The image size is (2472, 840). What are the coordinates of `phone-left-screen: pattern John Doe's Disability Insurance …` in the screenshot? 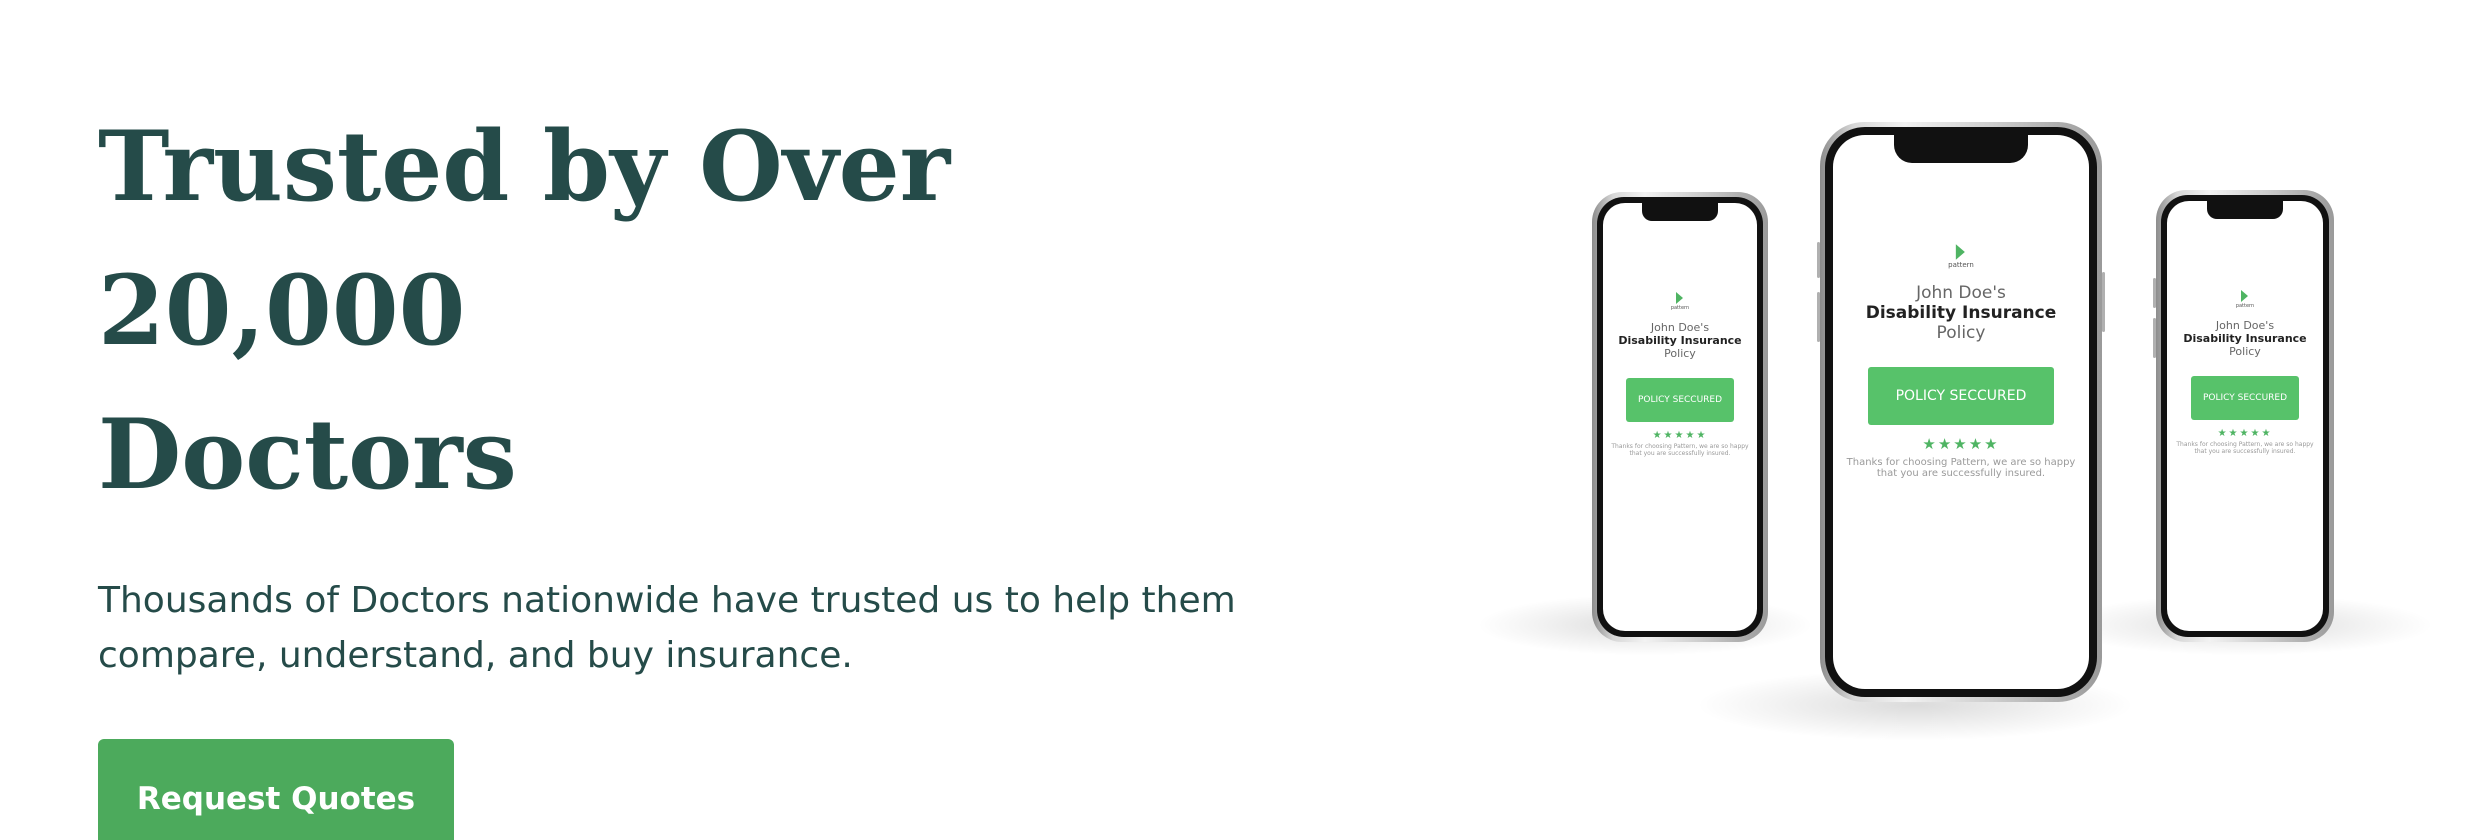 It's located at (1680, 374).